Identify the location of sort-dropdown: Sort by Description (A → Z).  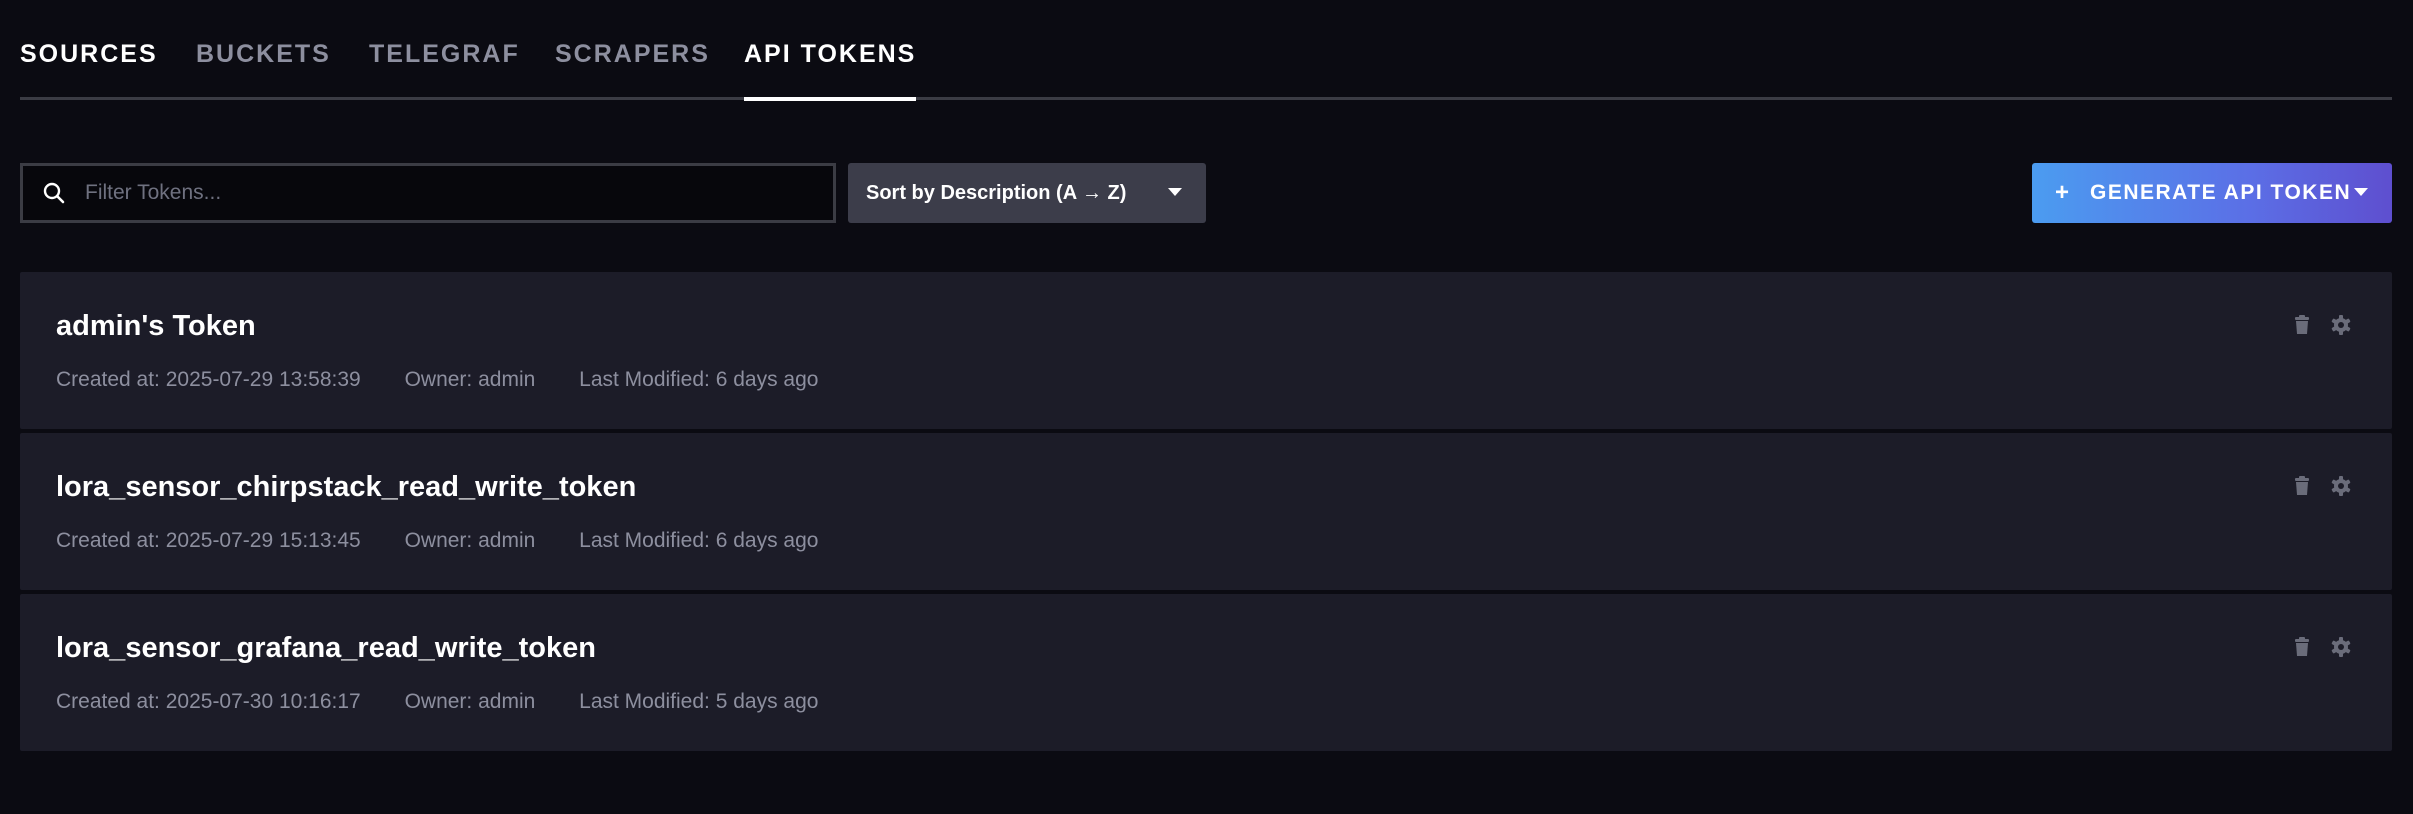
(1027, 193).